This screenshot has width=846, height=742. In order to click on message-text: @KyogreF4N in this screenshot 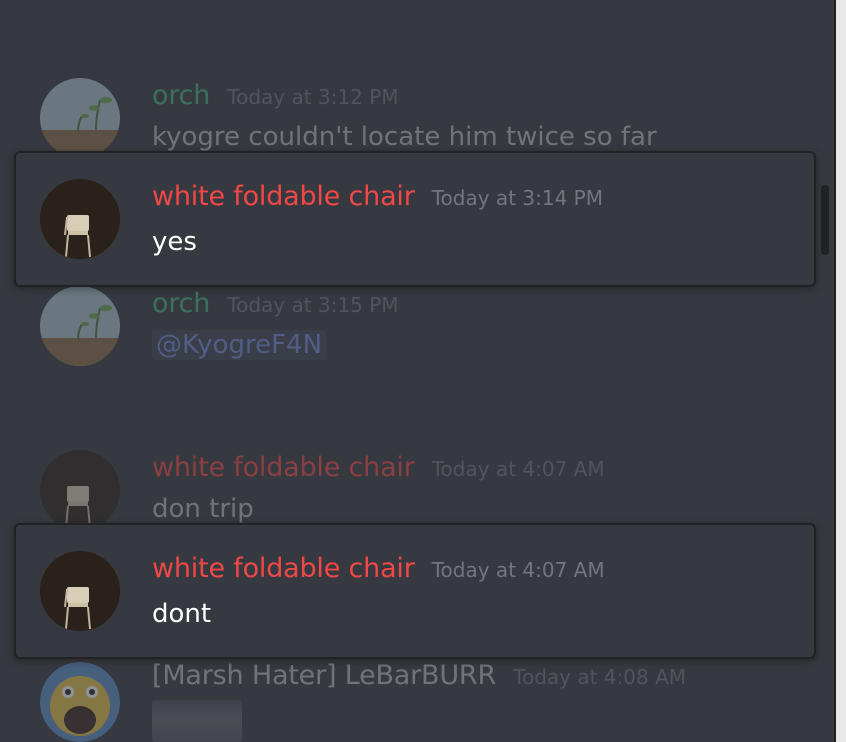, I will do `click(239, 345)`.